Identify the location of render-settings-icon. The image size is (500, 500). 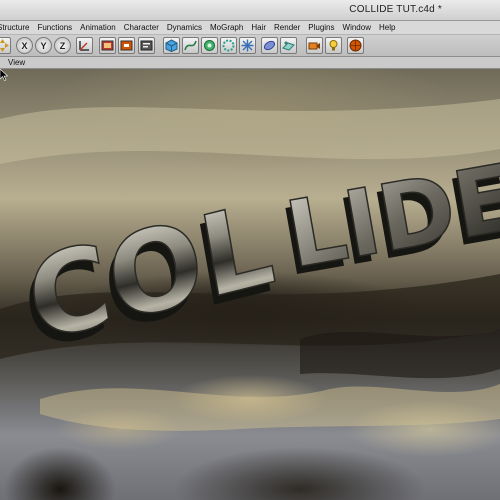
(146, 45).